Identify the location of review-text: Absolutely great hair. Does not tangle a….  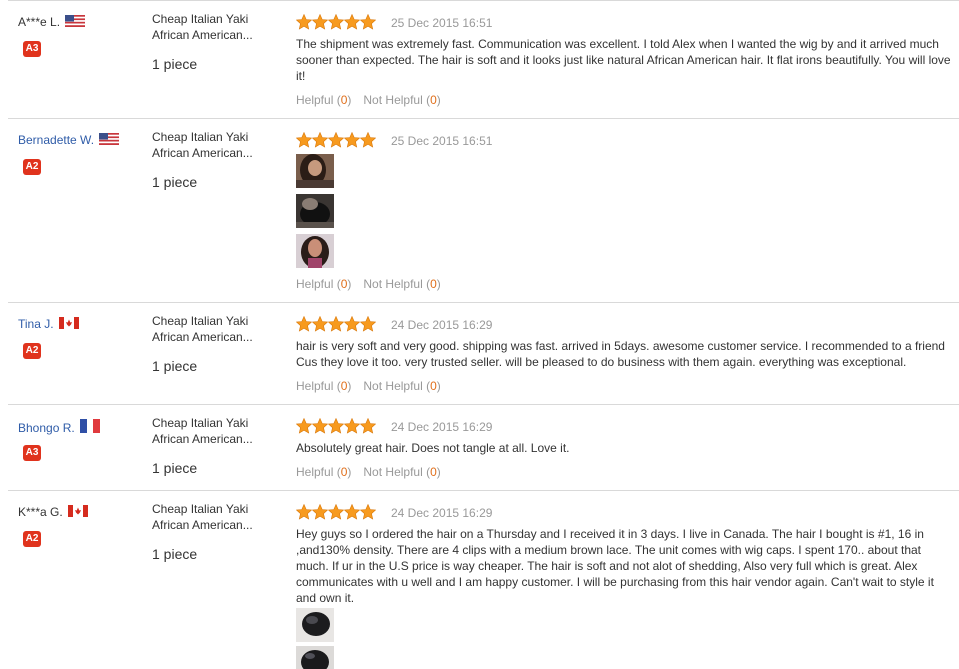
(433, 448).